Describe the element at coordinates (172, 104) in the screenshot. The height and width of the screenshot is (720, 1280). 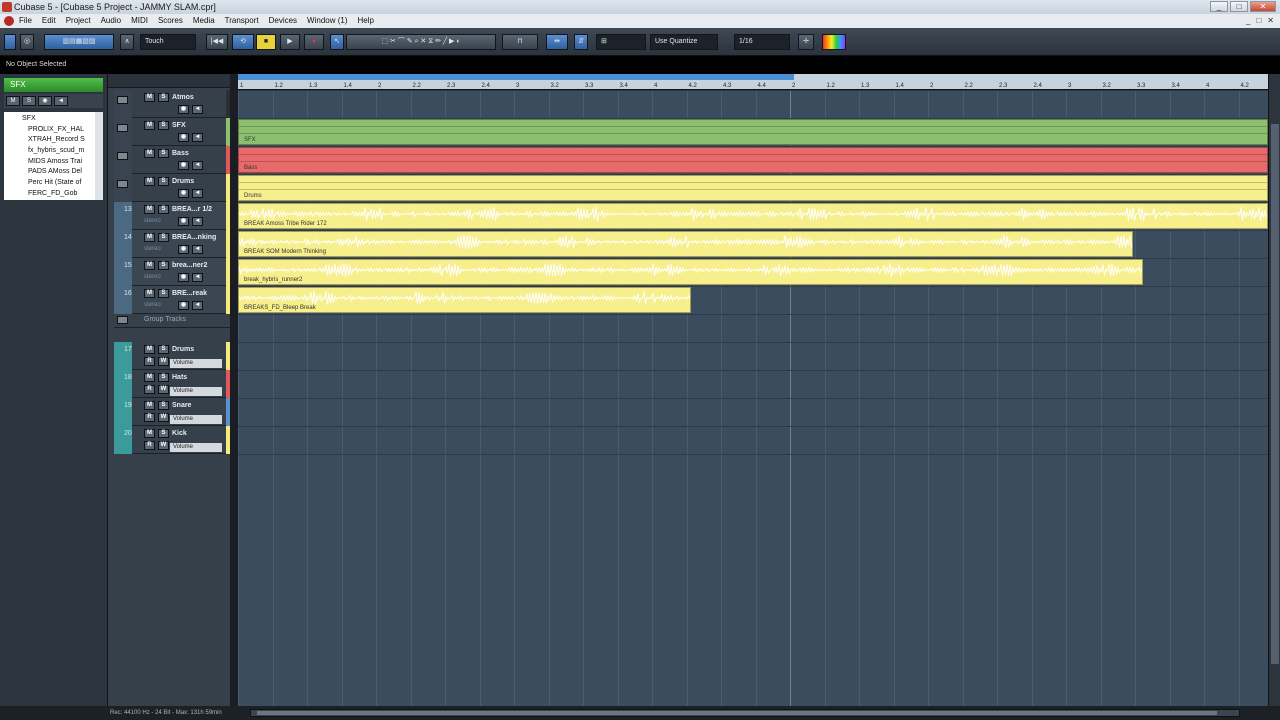
I see `track-folder: M S Atmos ◉ ◄` at that location.